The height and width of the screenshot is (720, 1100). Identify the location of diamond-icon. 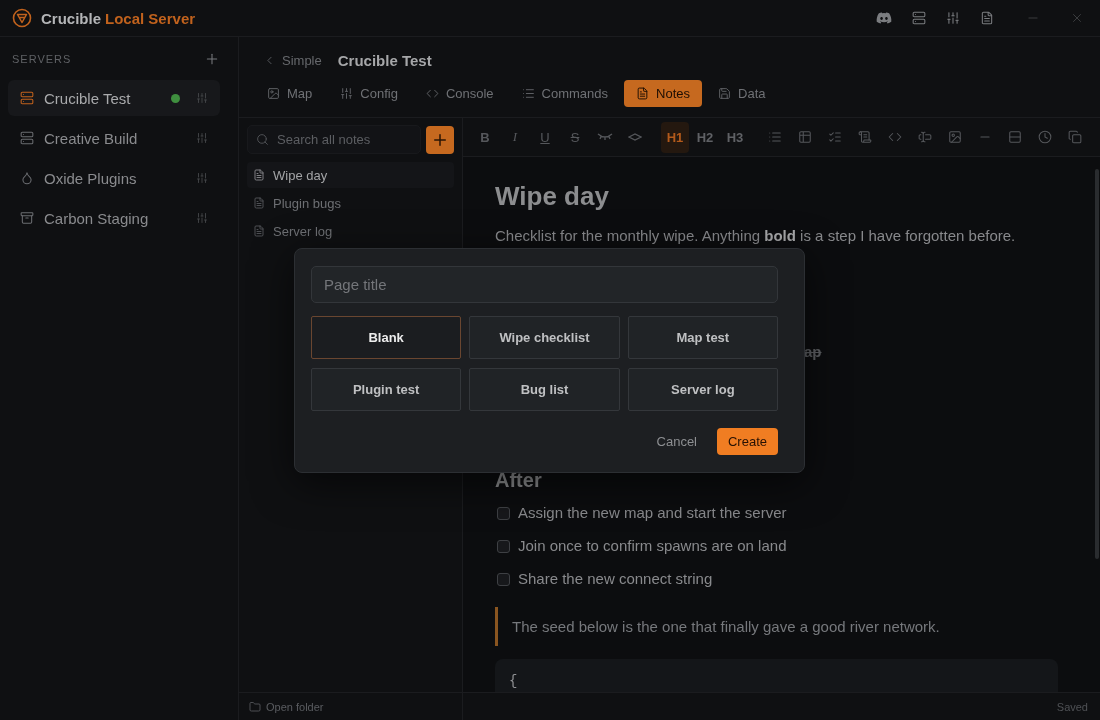
(635, 137).